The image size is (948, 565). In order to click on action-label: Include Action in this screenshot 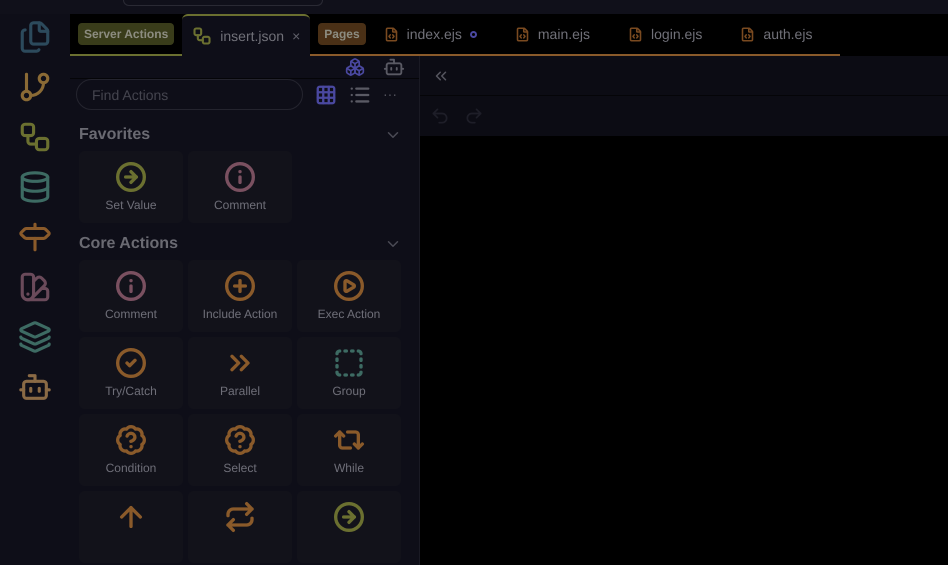, I will do `click(240, 314)`.